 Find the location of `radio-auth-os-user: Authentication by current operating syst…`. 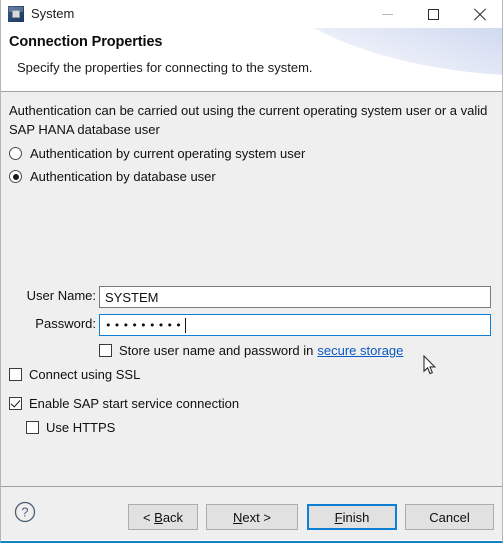

radio-auth-os-user: Authentication by current operating syst… is located at coordinates (157, 153).